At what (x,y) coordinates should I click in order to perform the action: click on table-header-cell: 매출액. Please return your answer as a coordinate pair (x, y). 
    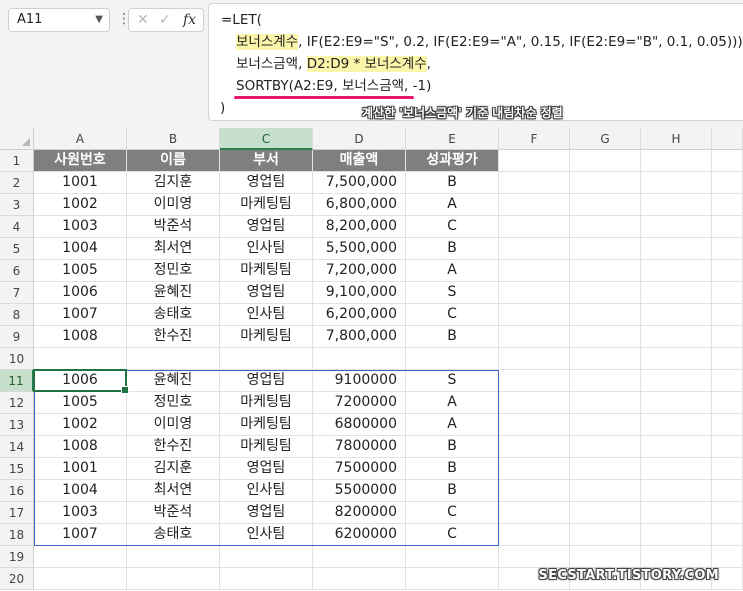
    Looking at the image, I should click on (359, 161).